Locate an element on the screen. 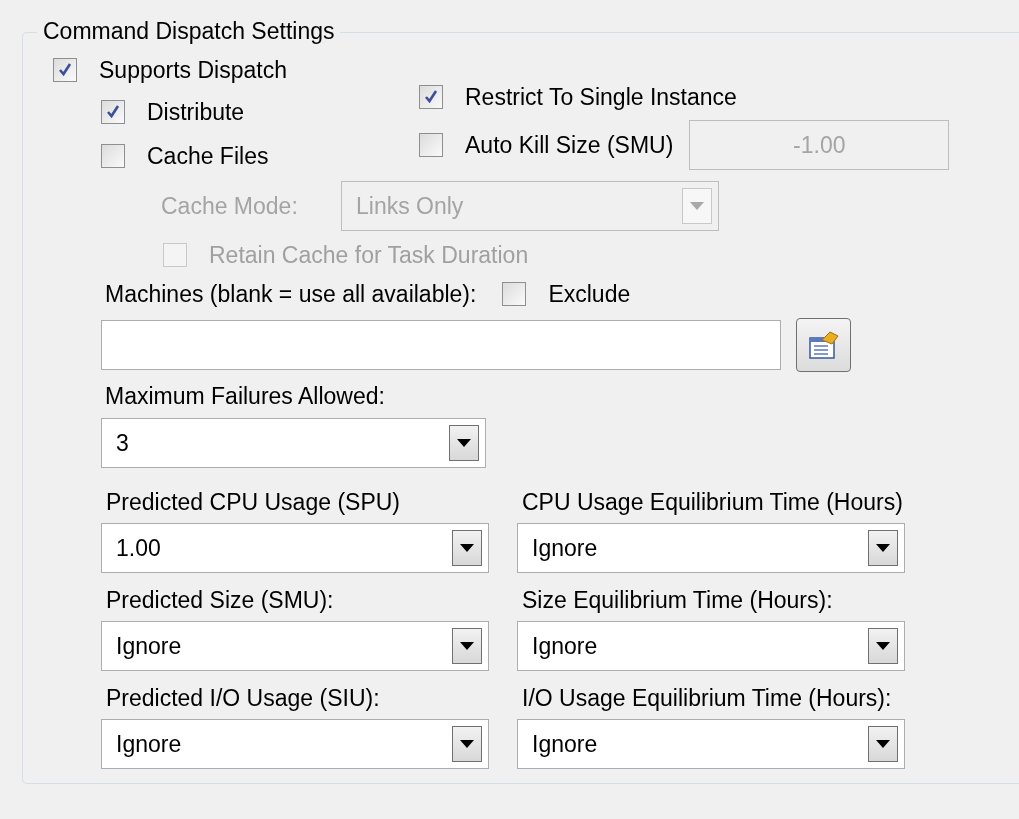 Image resolution: width=1019 pixels, height=819 pixels. checkbox-label: Cache Files is located at coordinates (208, 156).